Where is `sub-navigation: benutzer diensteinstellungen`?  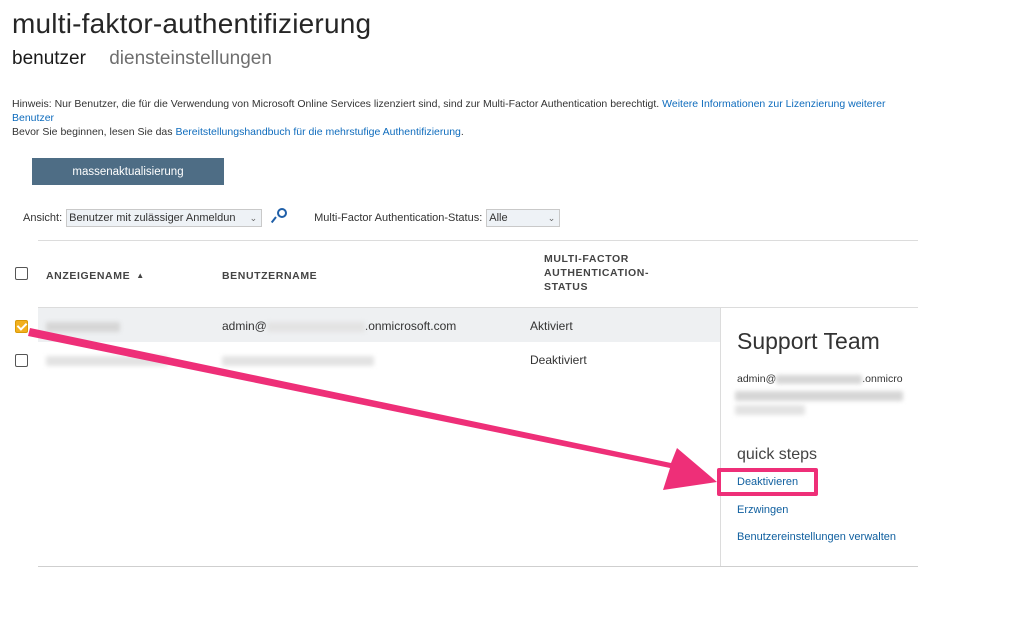 sub-navigation: benutzer diensteinstellungen is located at coordinates (151, 59).